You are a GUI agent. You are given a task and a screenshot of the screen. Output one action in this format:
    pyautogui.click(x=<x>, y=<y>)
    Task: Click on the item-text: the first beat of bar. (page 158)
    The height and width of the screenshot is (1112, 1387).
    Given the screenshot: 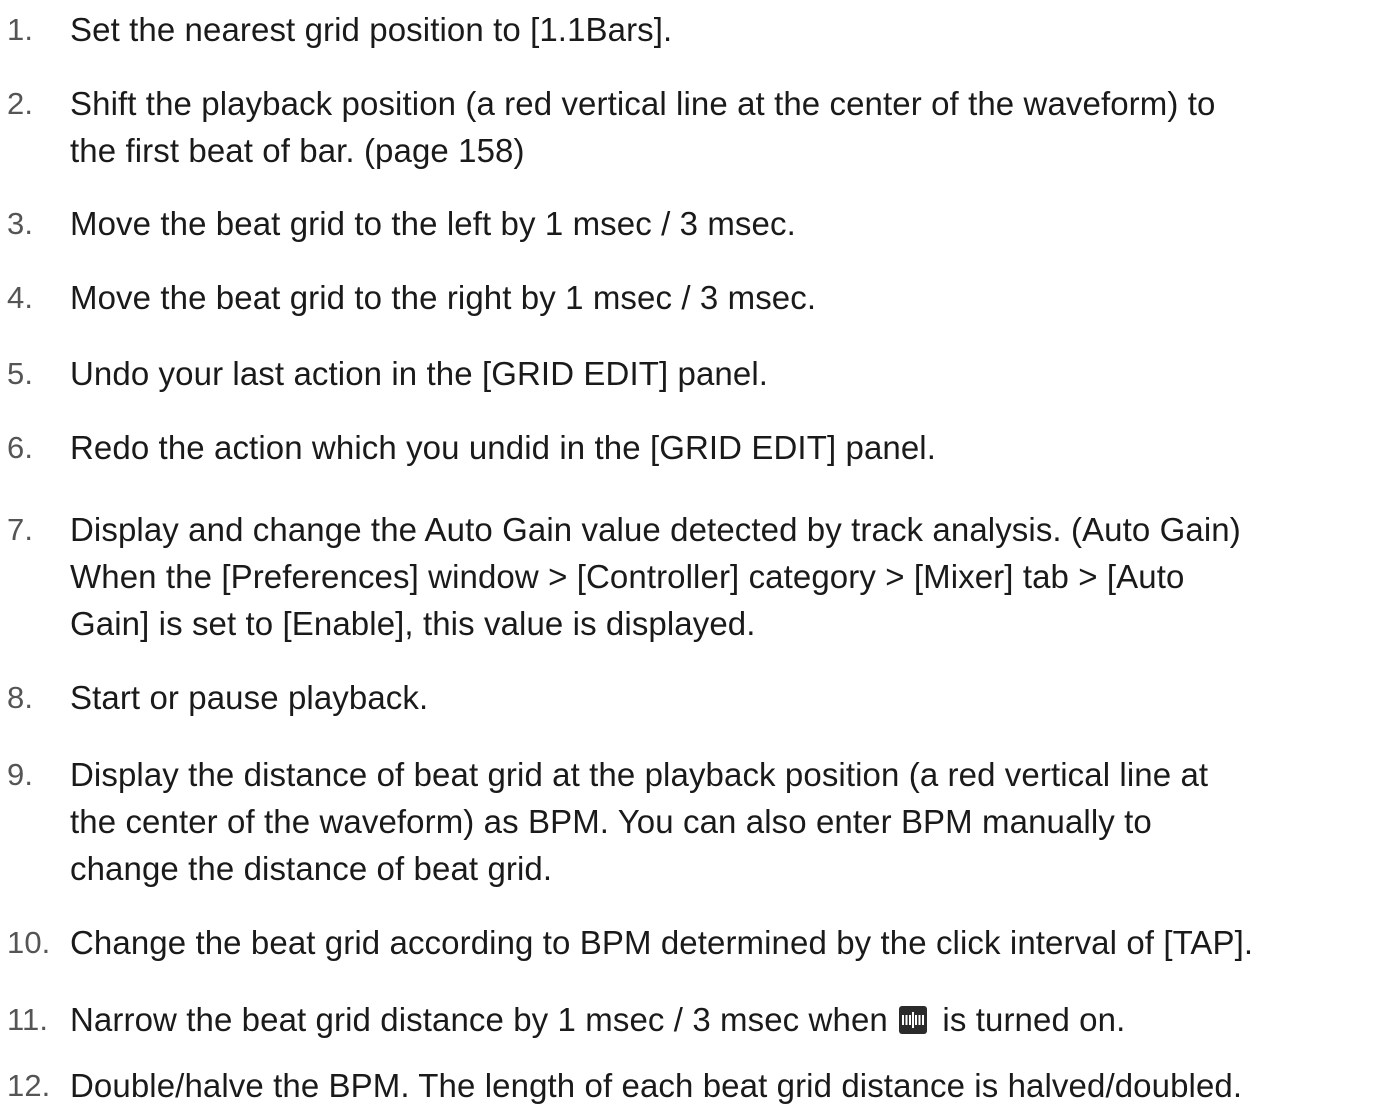 What is the action you would take?
    pyautogui.click(x=297, y=150)
    